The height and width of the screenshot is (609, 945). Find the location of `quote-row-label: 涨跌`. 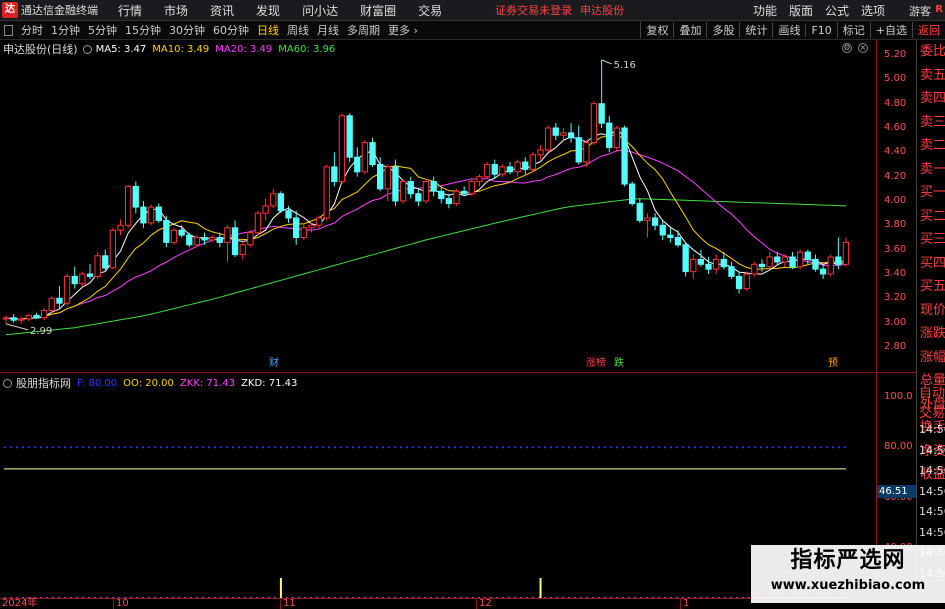

quote-row-label: 涨跌 is located at coordinates (931, 334).